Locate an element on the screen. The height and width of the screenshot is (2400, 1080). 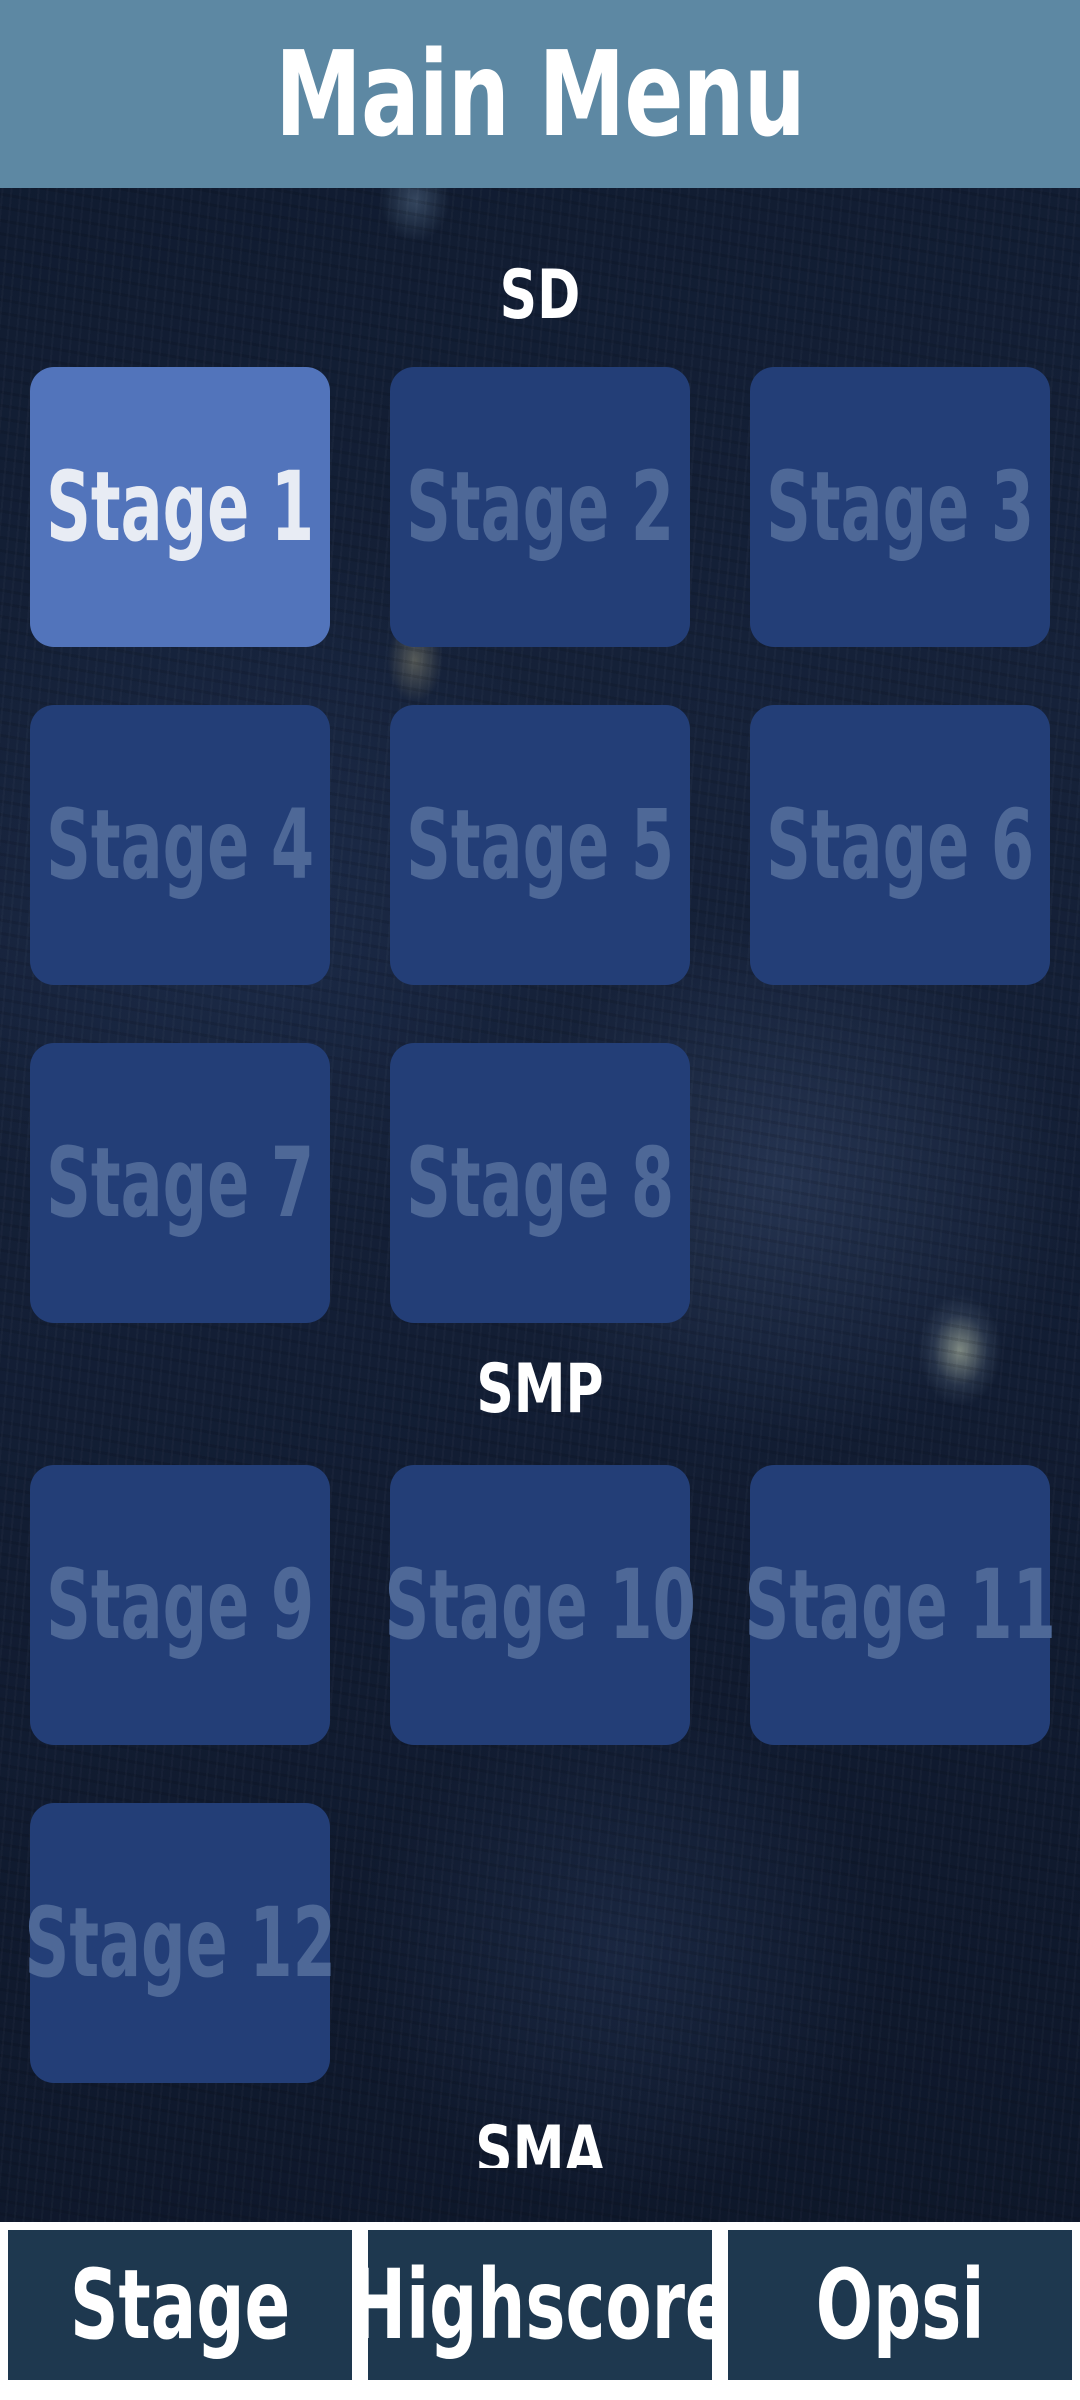
section-label-sd: SD is located at coordinates (540, 295).